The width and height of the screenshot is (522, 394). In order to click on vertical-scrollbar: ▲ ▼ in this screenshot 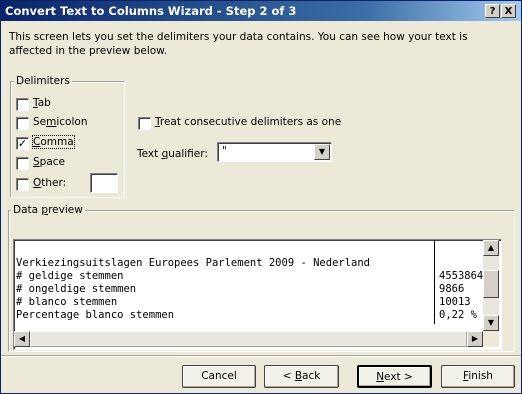, I will do `click(491, 285)`.